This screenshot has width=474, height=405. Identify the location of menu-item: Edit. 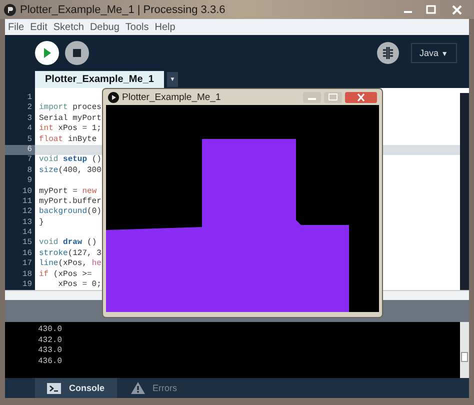
(39, 27).